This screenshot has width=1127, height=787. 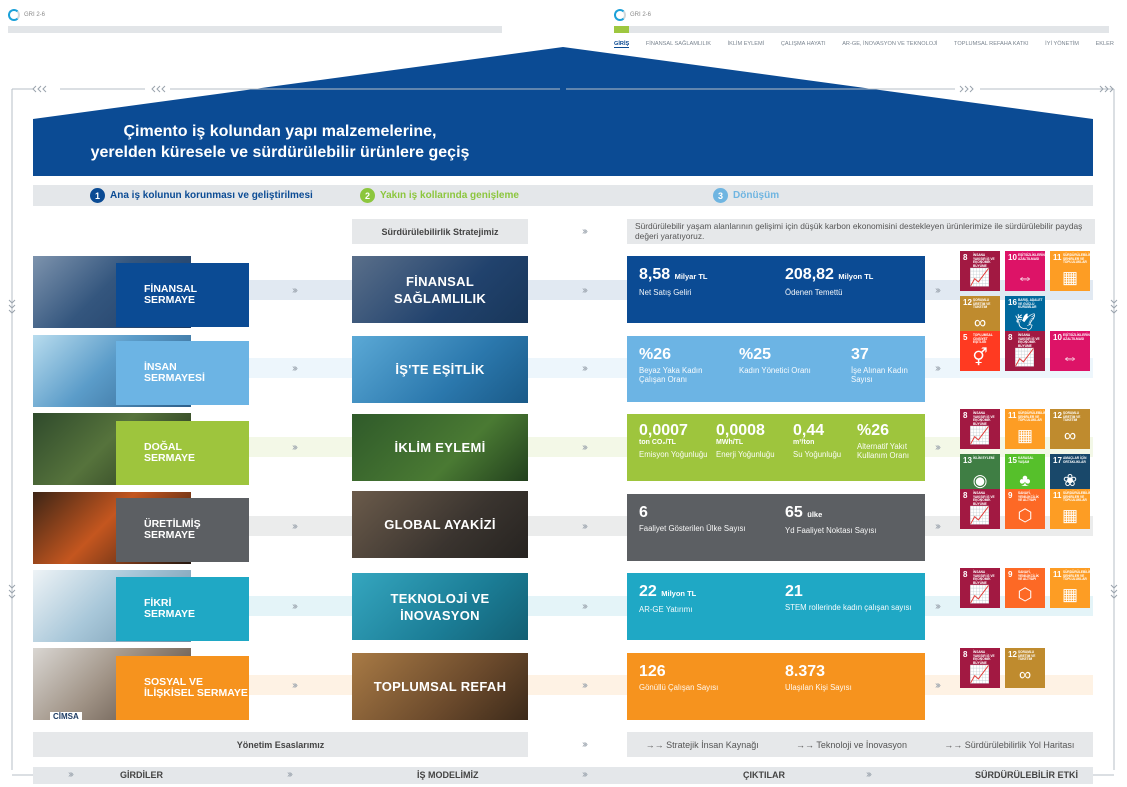 What do you see at coordinates (1012, 257) in the screenshot?
I see `sdg-number: 10` at bounding box center [1012, 257].